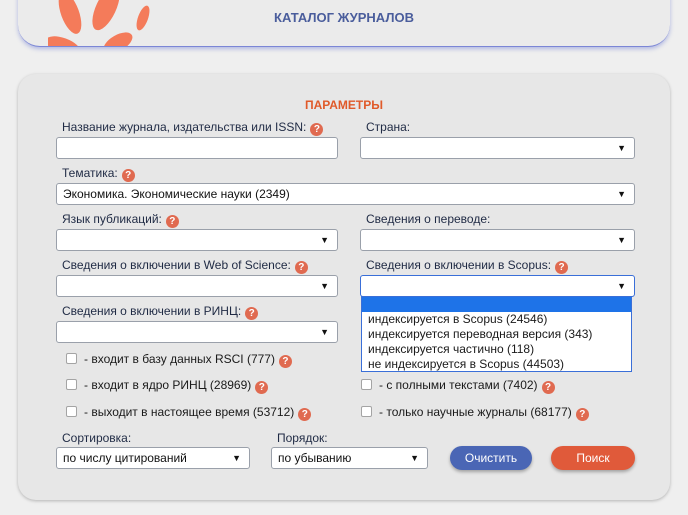 The image size is (688, 515). What do you see at coordinates (344, 17) in the screenshot?
I see `page-title: КАТАЛОГ ЖУРНАЛОВ` at bounding box center [344, 17].